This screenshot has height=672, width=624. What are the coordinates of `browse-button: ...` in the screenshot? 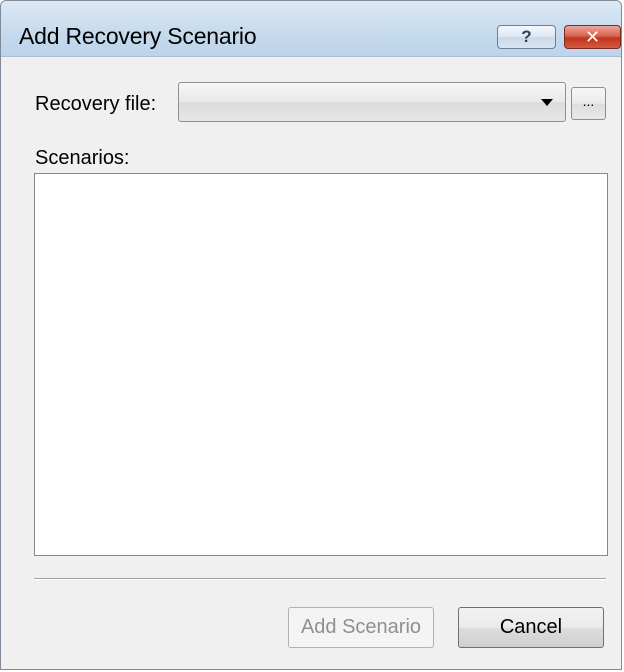 It's located at (588, 103).